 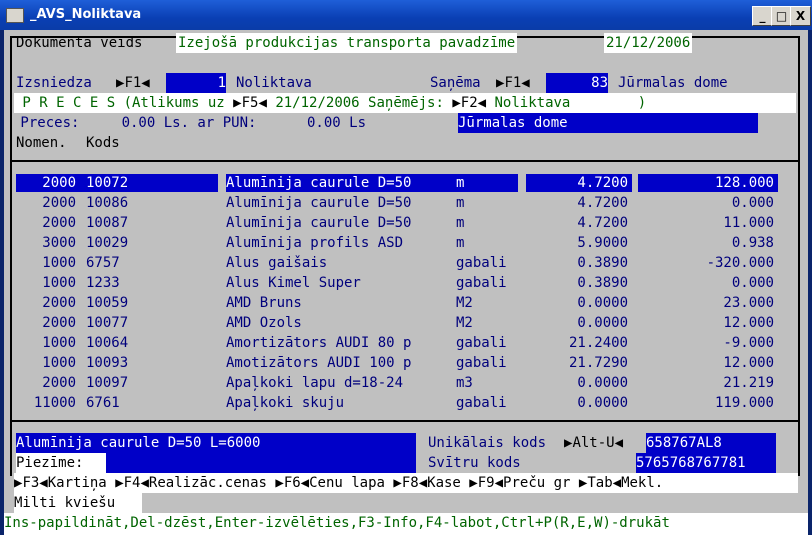 What do you see at coordinates (107, 203) in the screenshot?
I see `cell-code: 10086` at bounding box center [107, 203].